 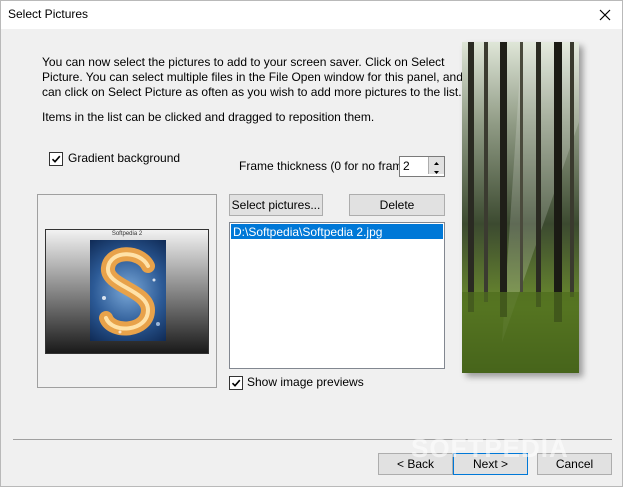 What do you see at coordinates (305, 382) in the screenshot?
I see `show-image-previews-label: Show image previews` at bounding box center [305, 382].